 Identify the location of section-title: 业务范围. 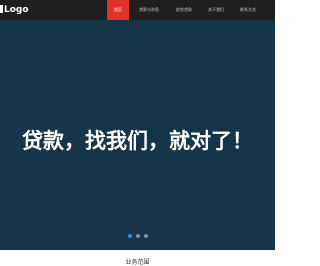
(137, 262).